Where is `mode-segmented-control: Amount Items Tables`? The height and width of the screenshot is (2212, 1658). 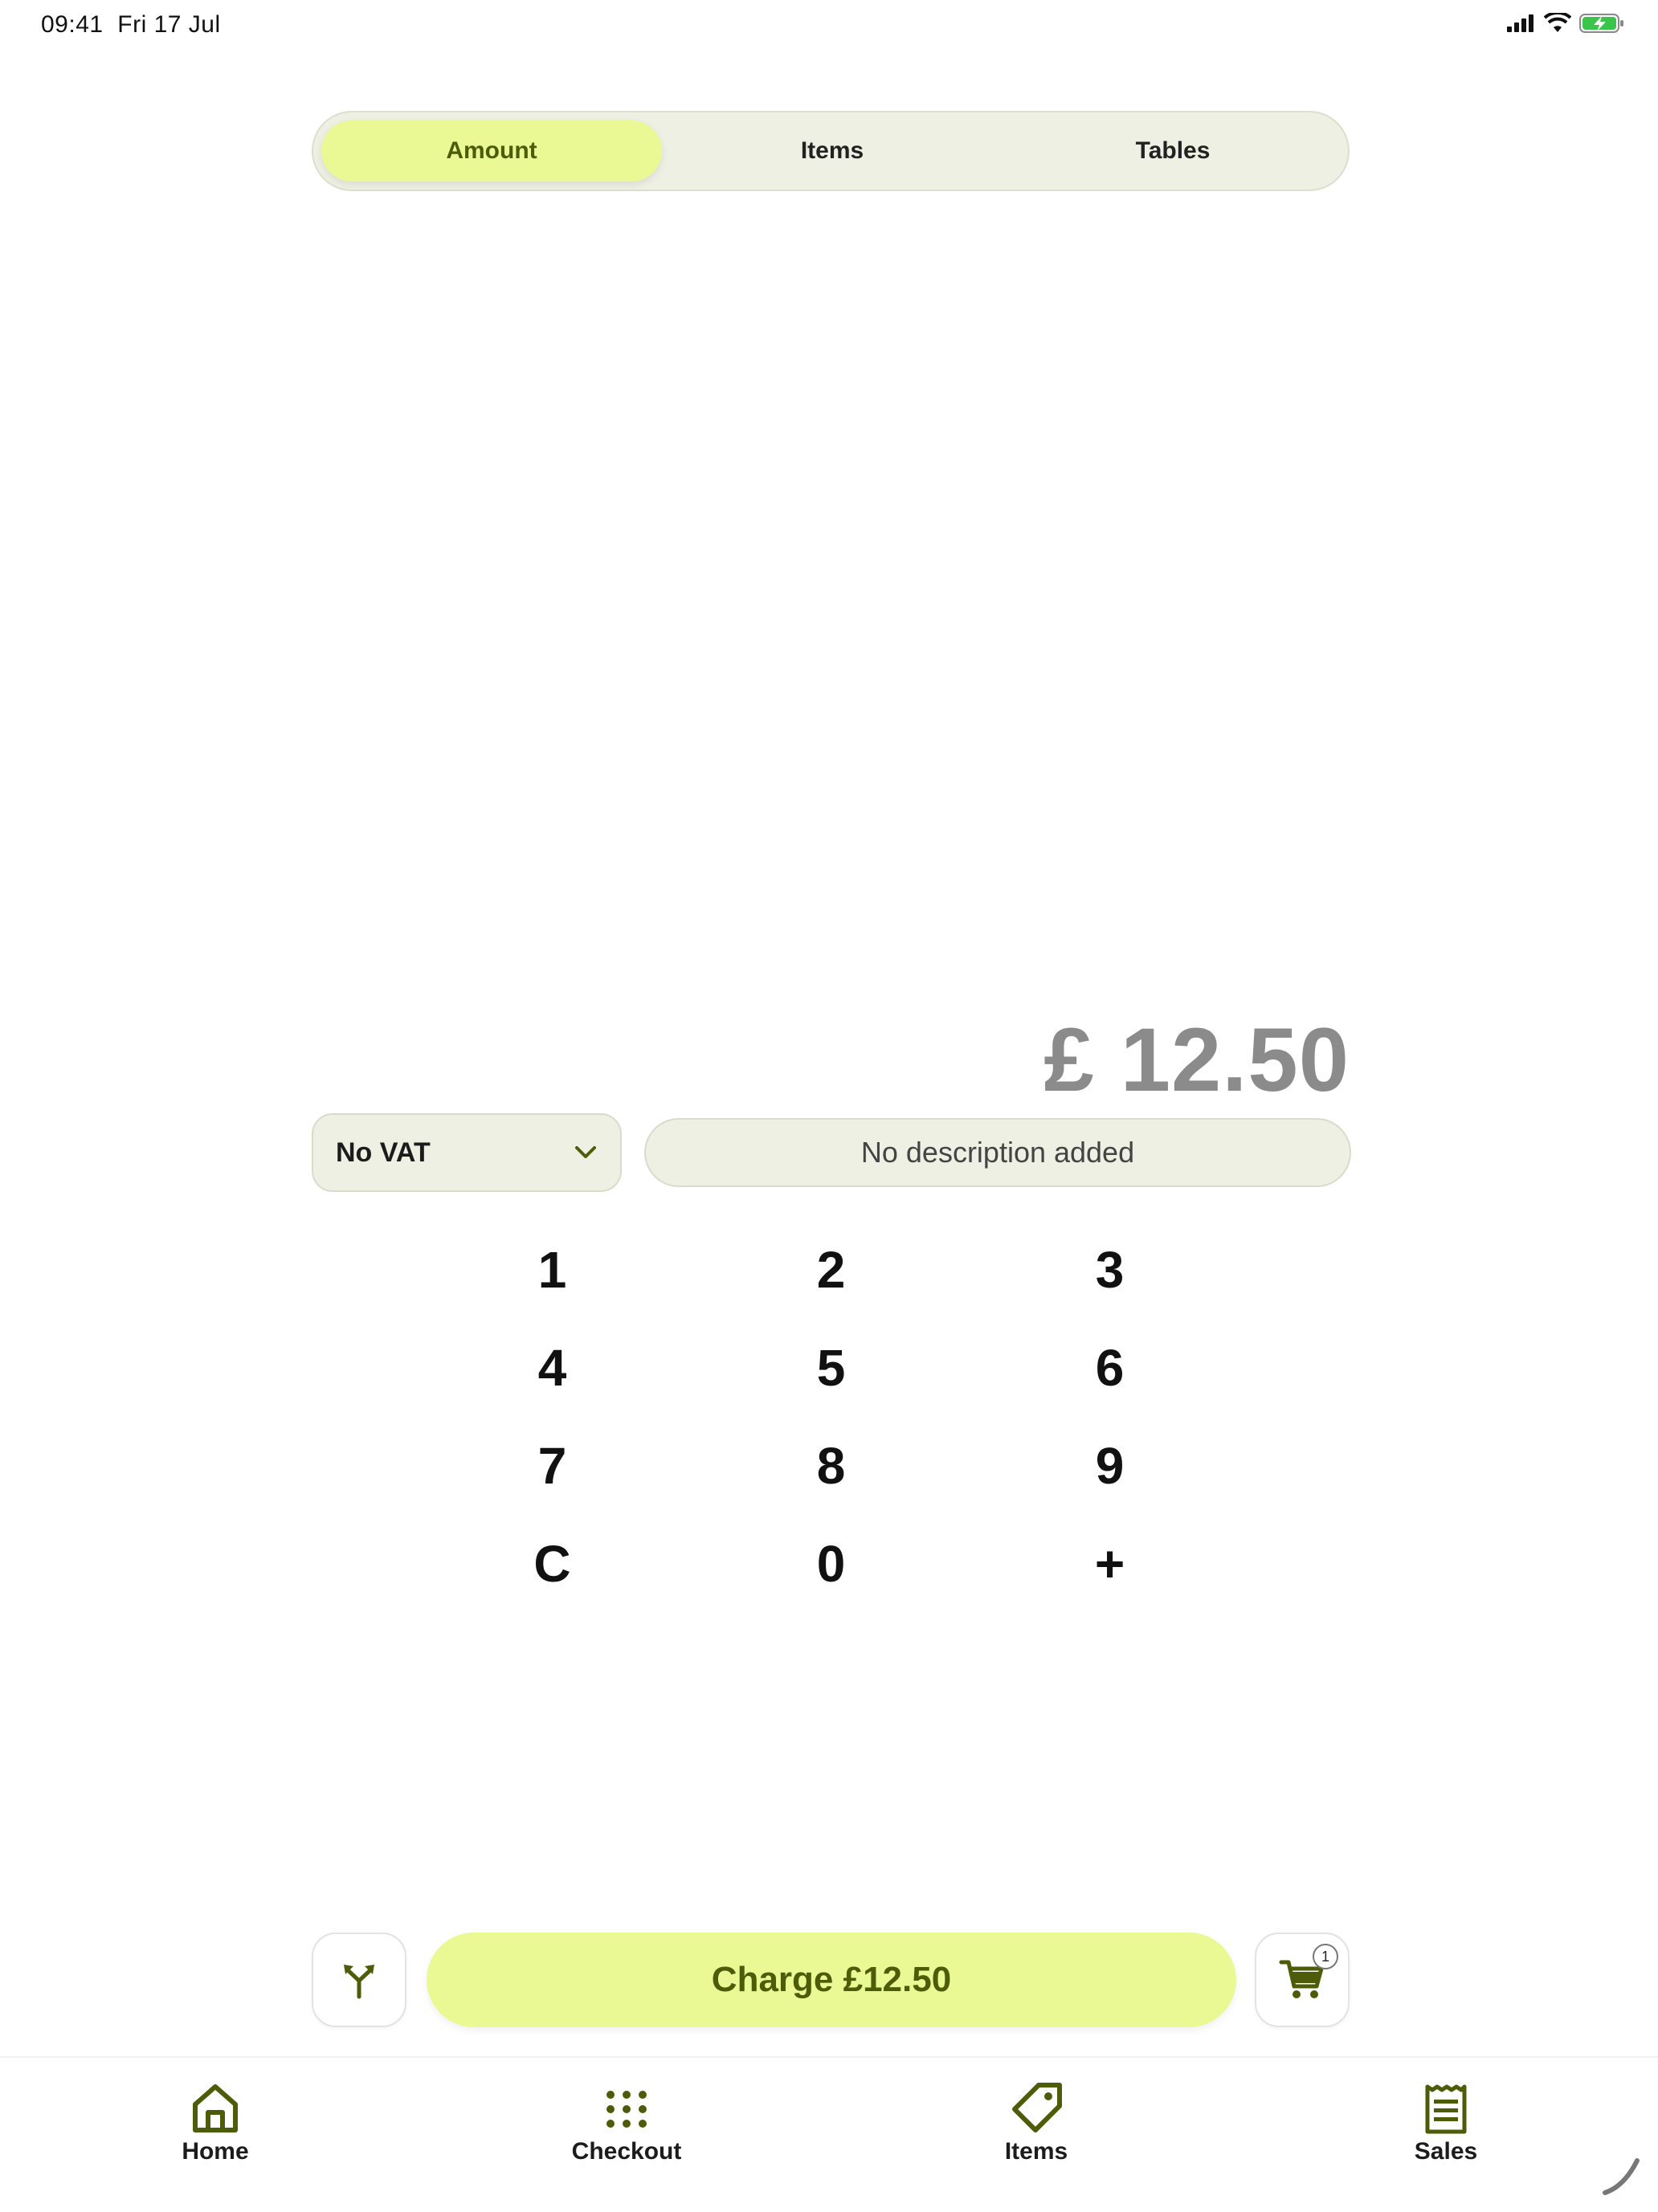 mode-segmented-control: Amount Items Tables is located at coordinates (831, 151).